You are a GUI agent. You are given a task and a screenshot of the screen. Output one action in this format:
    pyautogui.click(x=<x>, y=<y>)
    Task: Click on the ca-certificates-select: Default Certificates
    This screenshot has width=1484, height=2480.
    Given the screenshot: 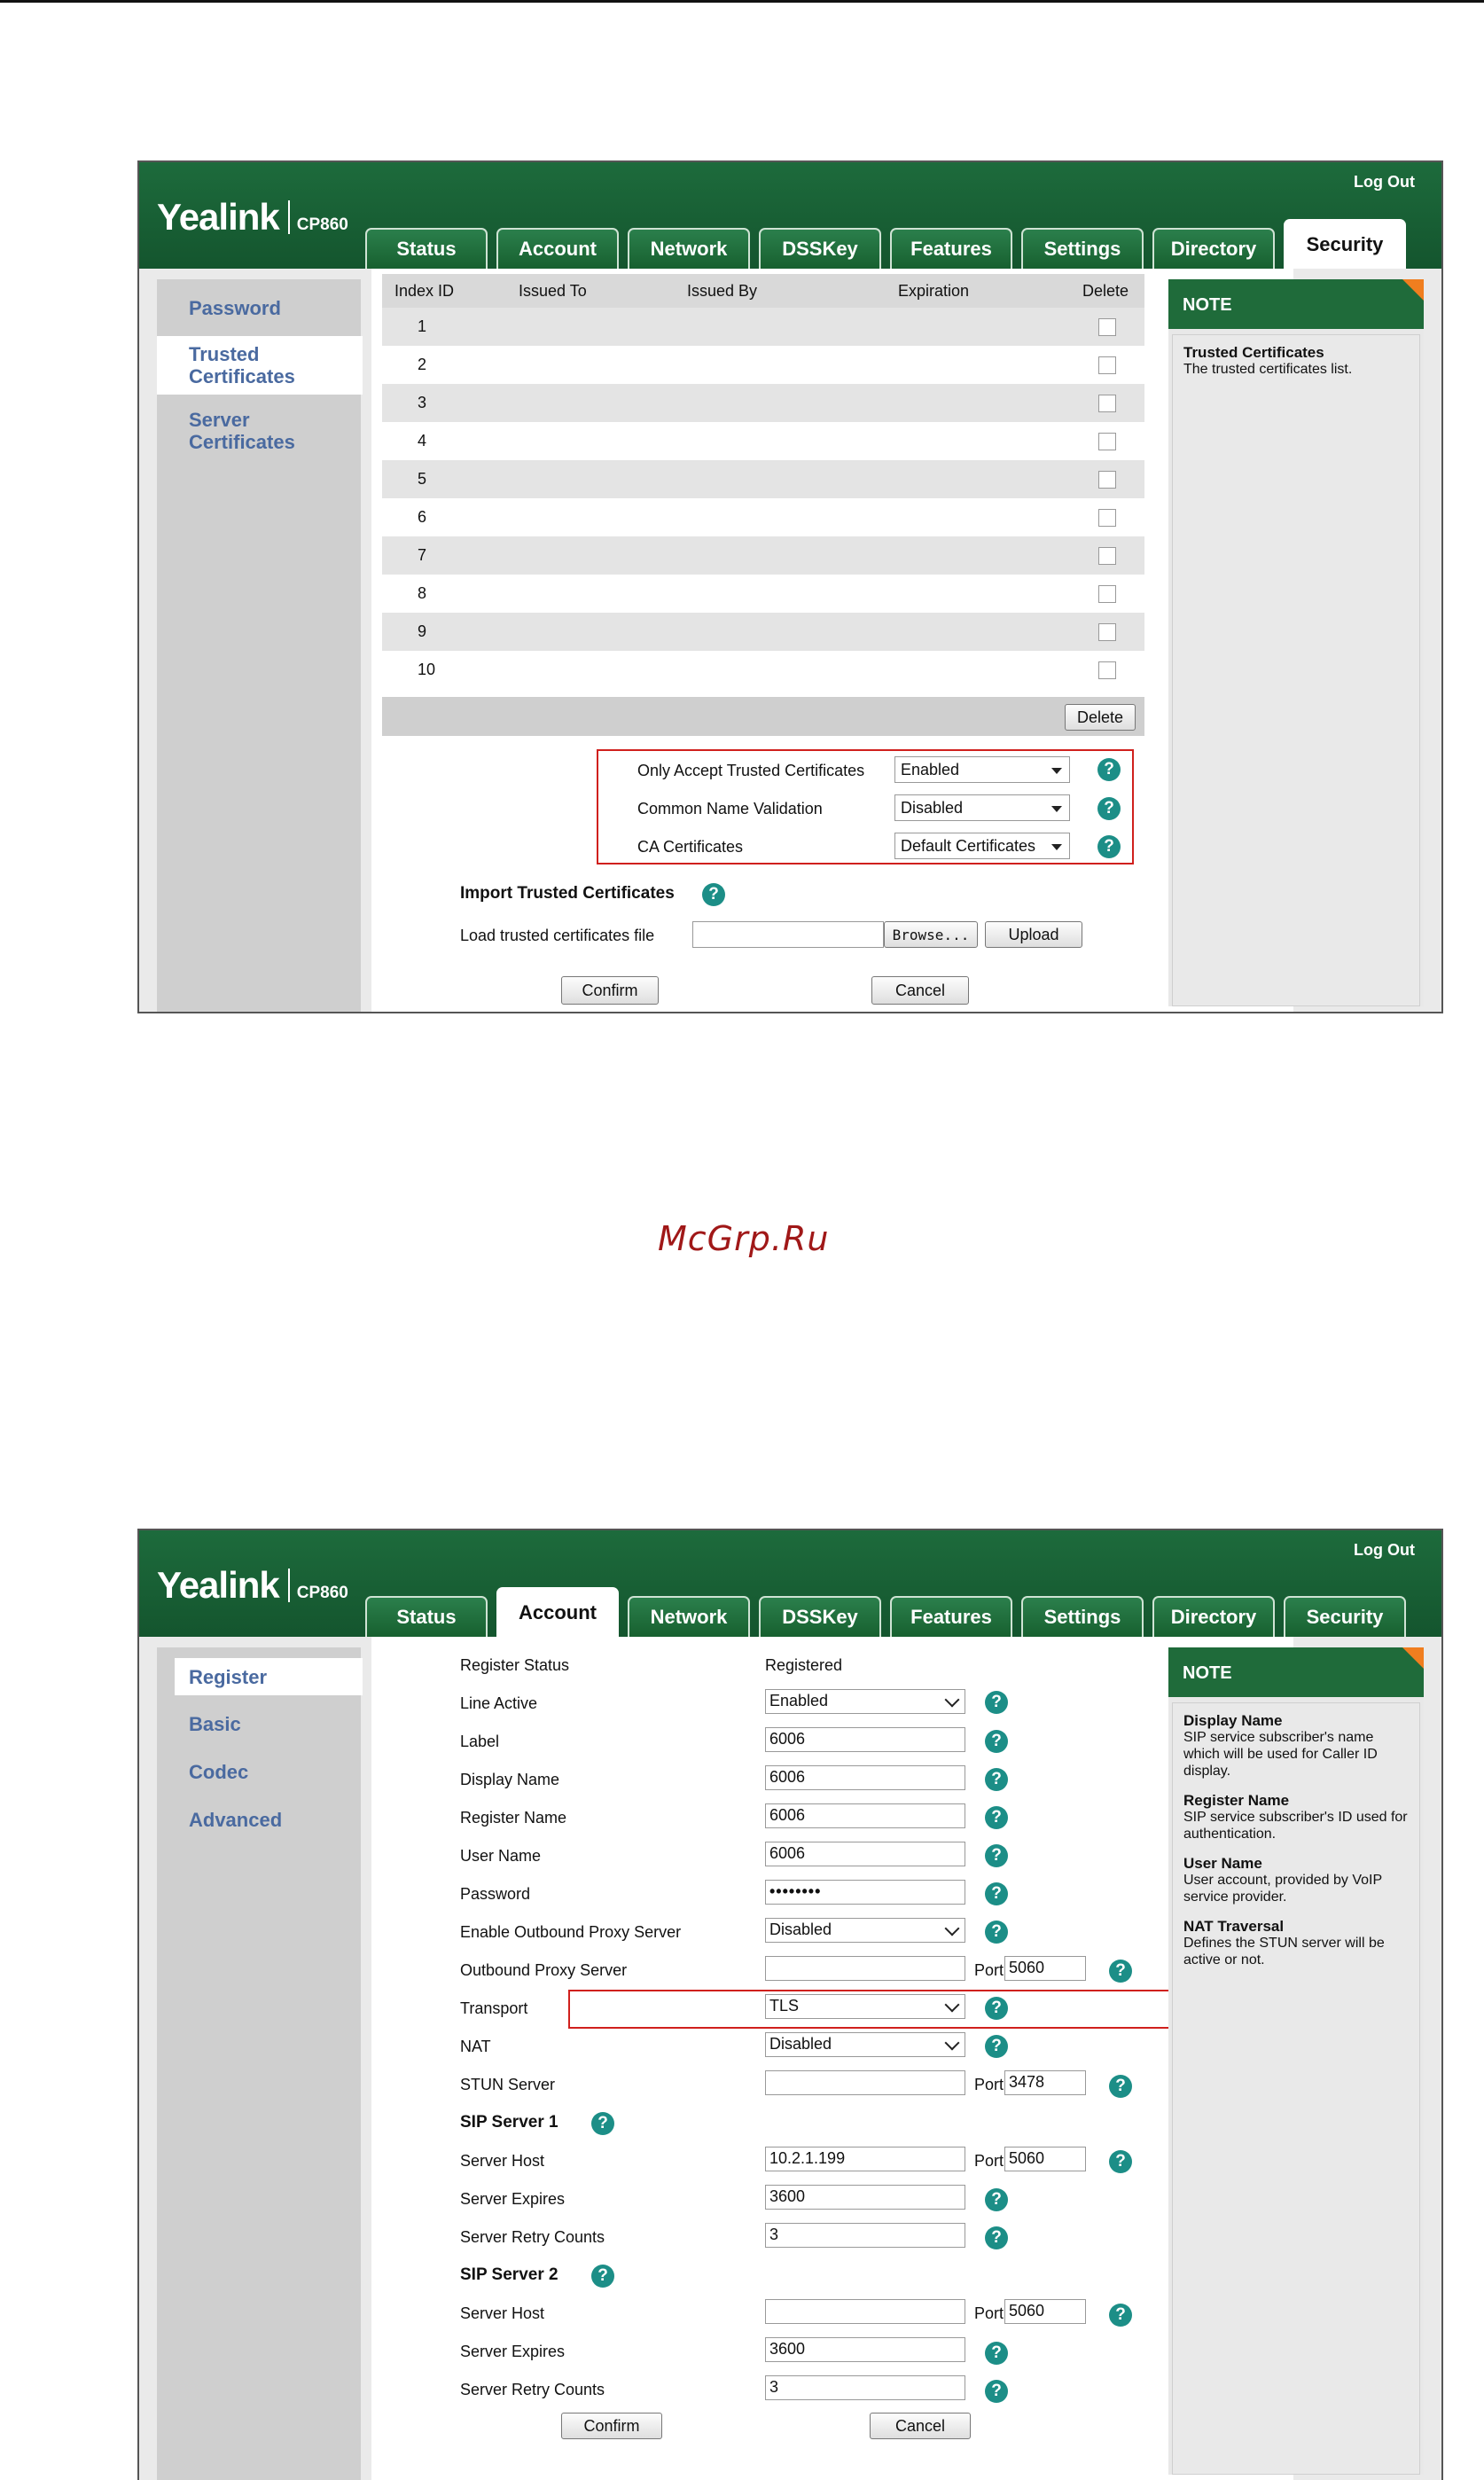 What is the action you would take?
    pyautogui.click(x=982, y=846)
    